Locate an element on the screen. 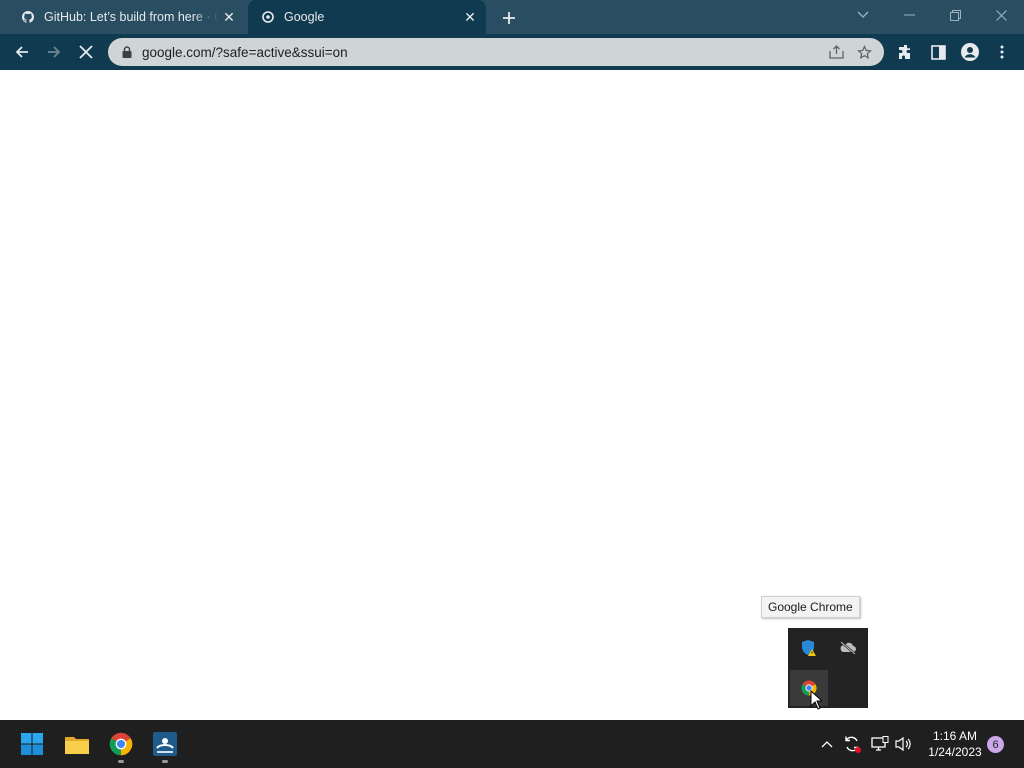  windows-security-warning-icon is located at coordinates (809, 648).